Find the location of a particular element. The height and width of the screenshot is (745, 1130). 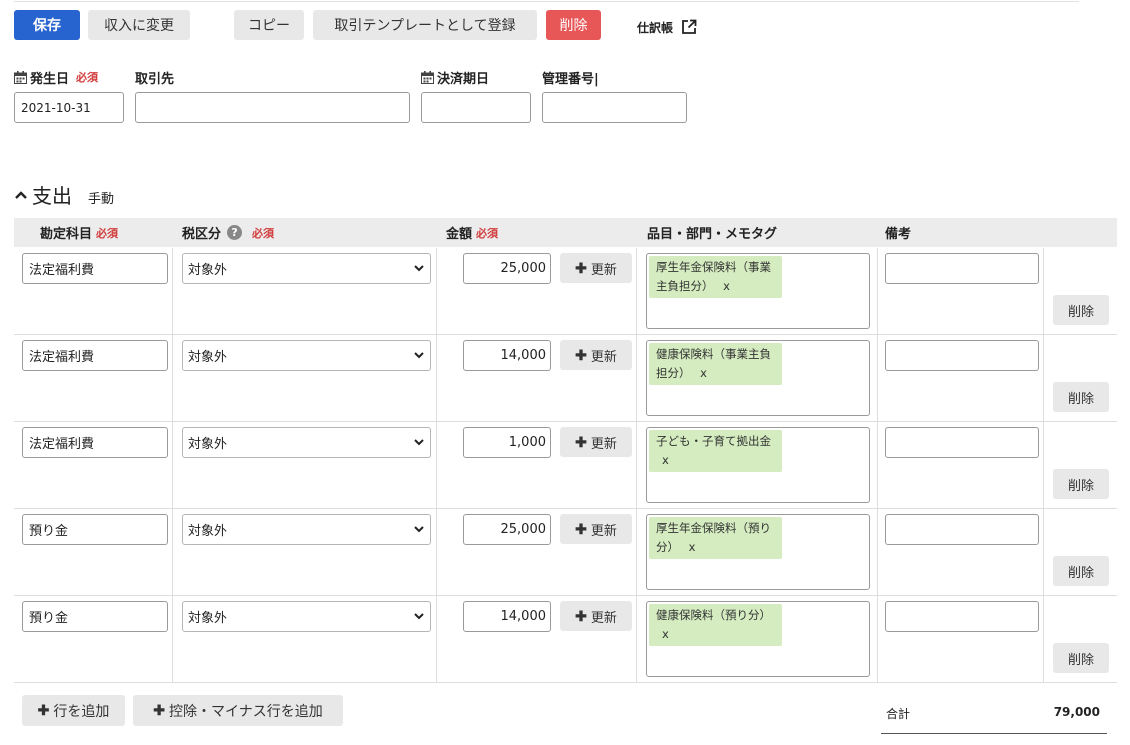

col-account: 勘定科目 必須 is located at coordinates (79, 232).